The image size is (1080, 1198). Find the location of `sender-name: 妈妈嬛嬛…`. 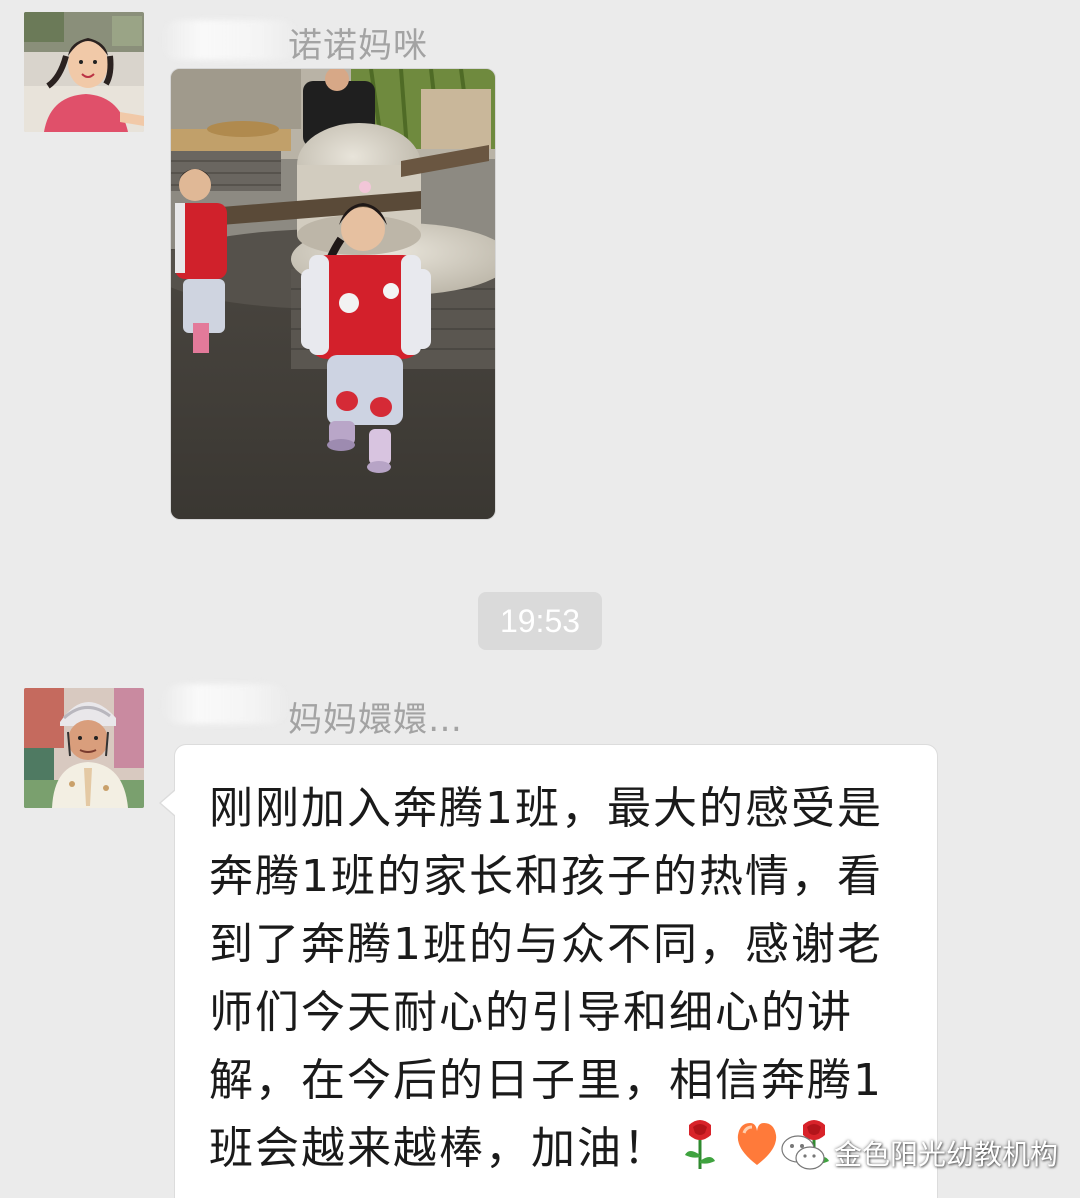

sender-name: 妈妈嬛嬛… is located at coordinates (375, 720).